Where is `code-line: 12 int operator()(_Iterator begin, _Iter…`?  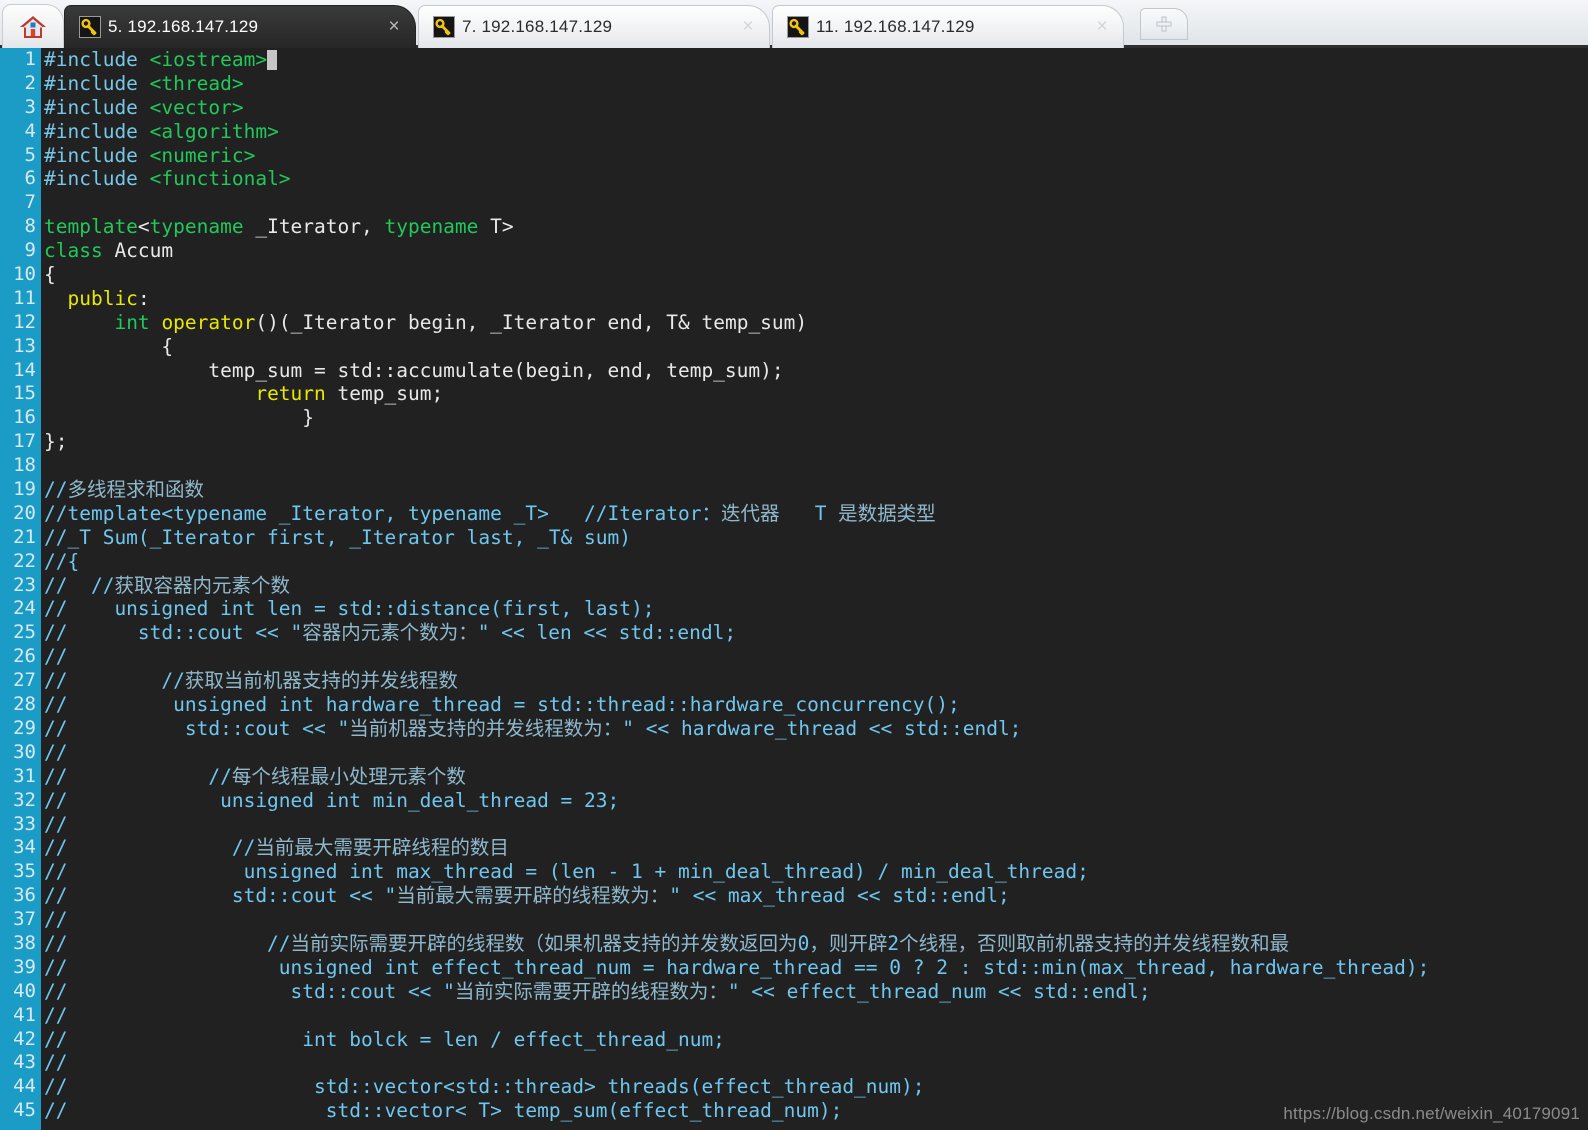 code-line: 12 int operator()(_Iterator begin, _Iter… is located at coordinates (794, 323).